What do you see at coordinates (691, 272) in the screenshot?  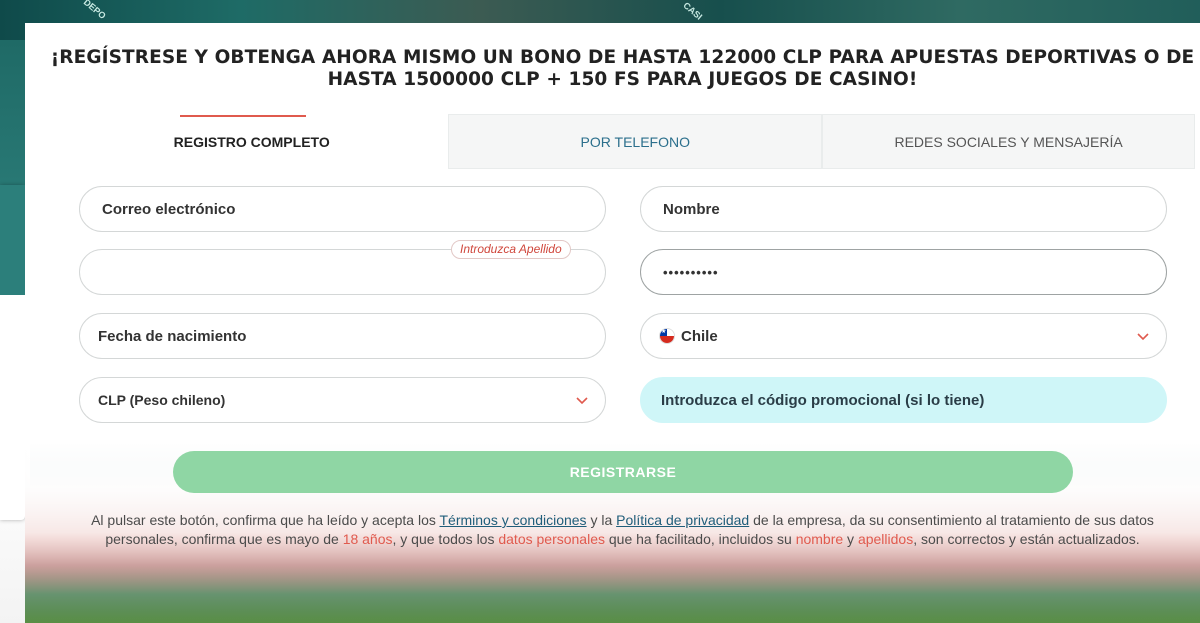 I see `password-value: ••••••••••` at bounding box center [691, 272].